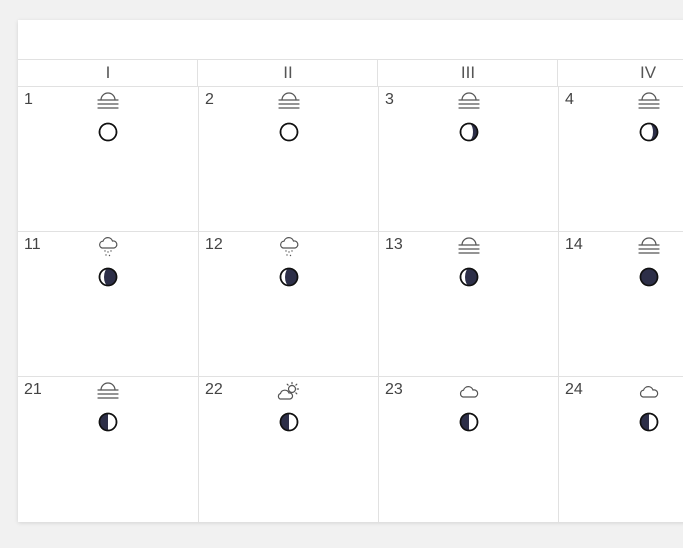 The width and height of the screenshot is (683, 548). Describe the element at coordinates (28, 99) in the screenshot. I see `day-number: 1` at that location.